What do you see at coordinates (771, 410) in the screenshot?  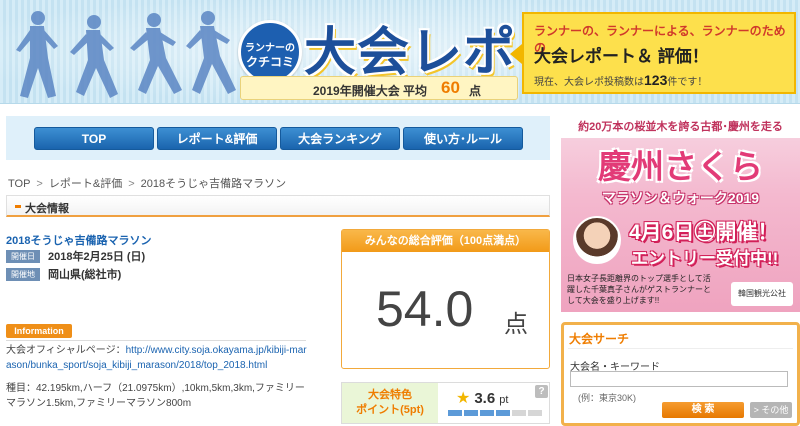 I see `other-search-button: > その他` at bounding box center [771, 410].